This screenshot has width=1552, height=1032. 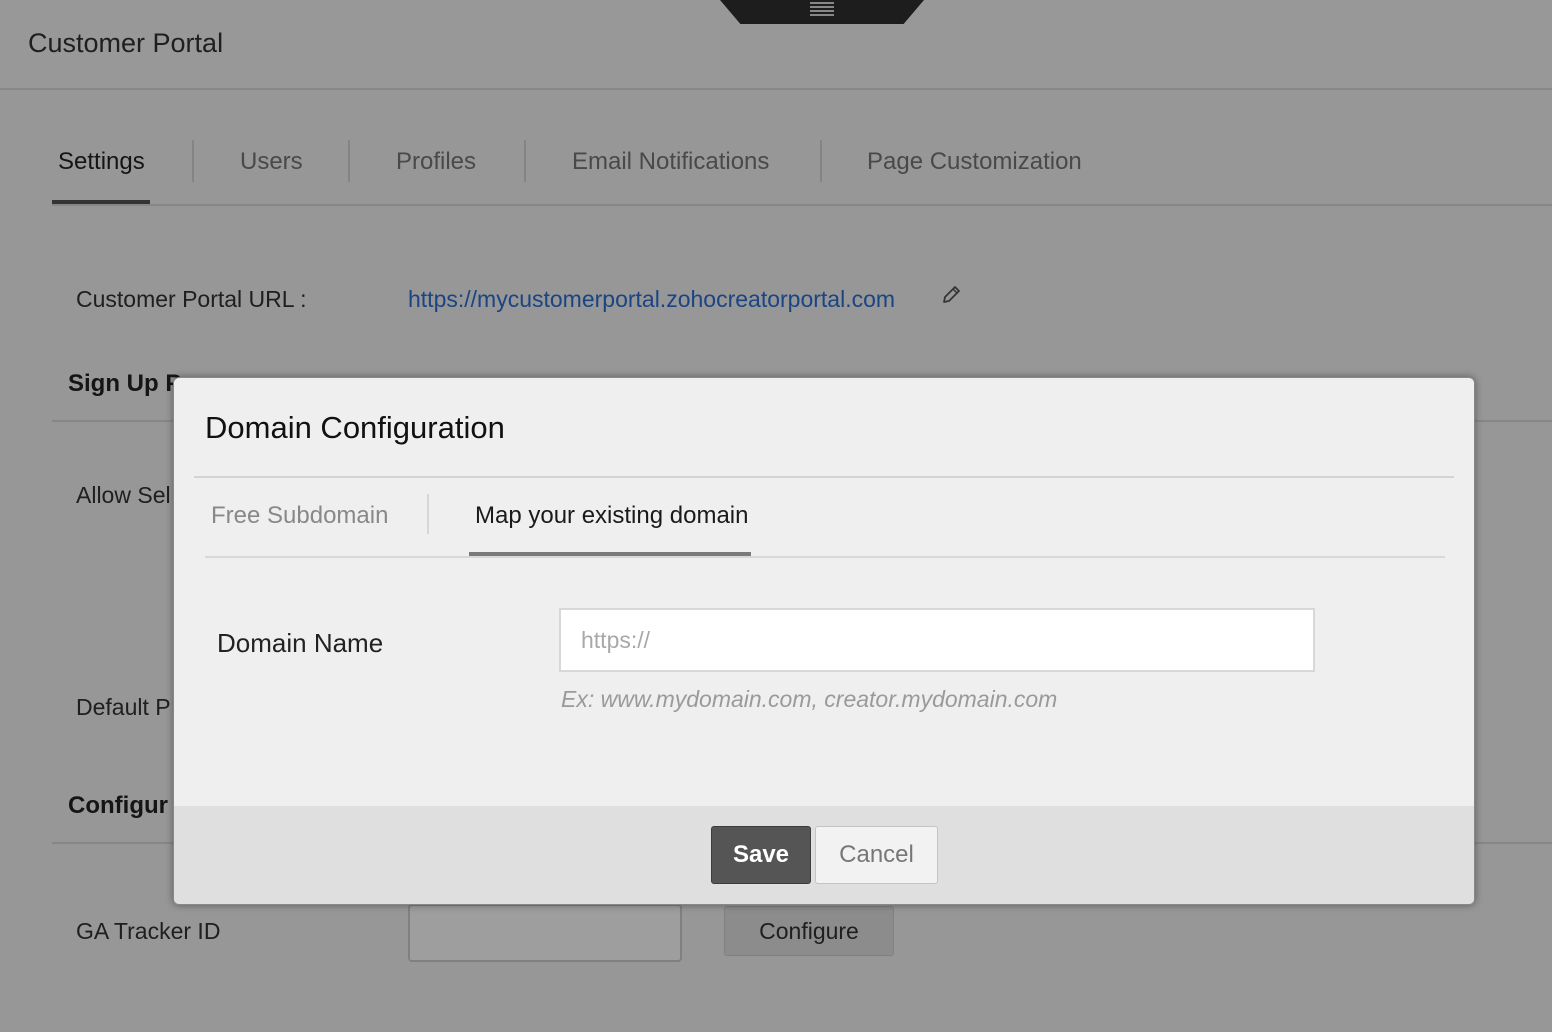 I want to click on tab-map-existing-domain: Map your existing domain, so click(x=611, y=516).